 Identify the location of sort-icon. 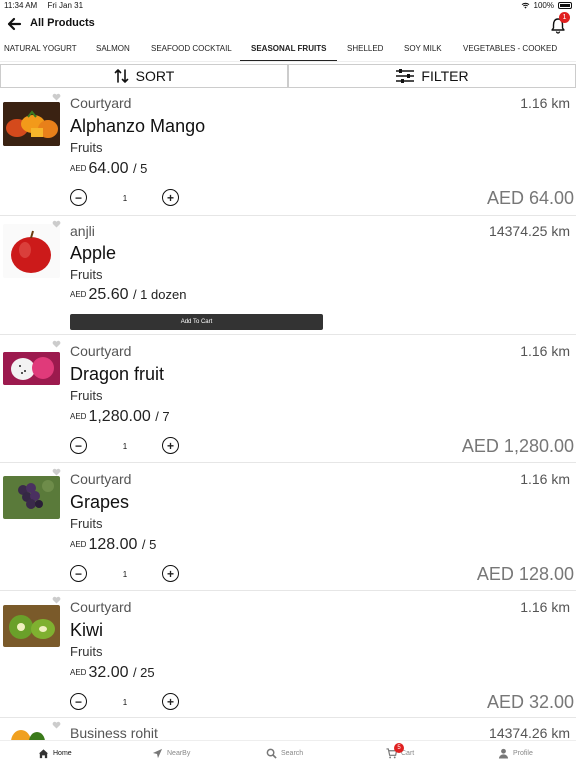
(121, 76).